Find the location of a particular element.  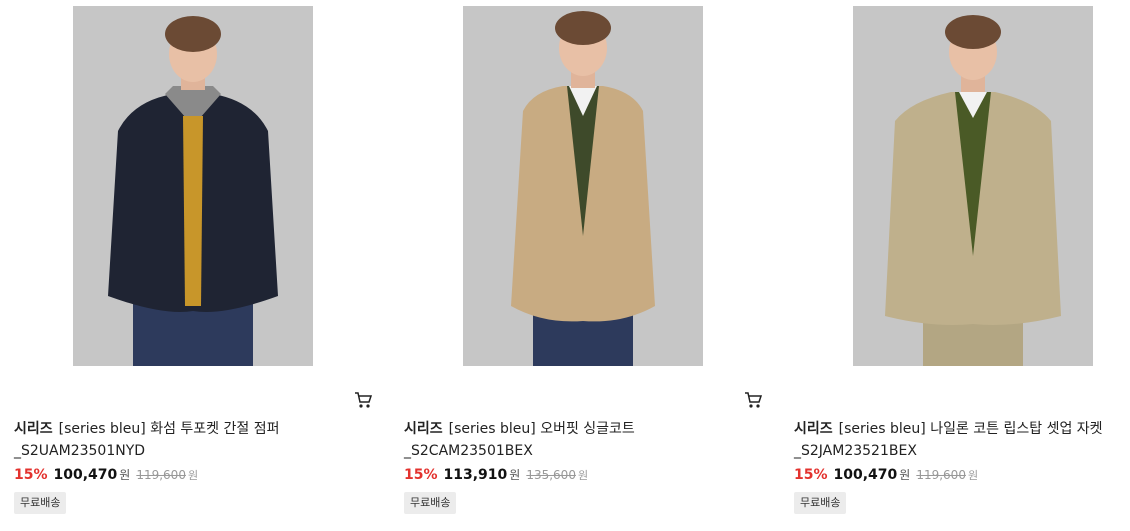

product-name: [series bleu] 오버핏 싱글코트 is located at coordinates (541, 429).